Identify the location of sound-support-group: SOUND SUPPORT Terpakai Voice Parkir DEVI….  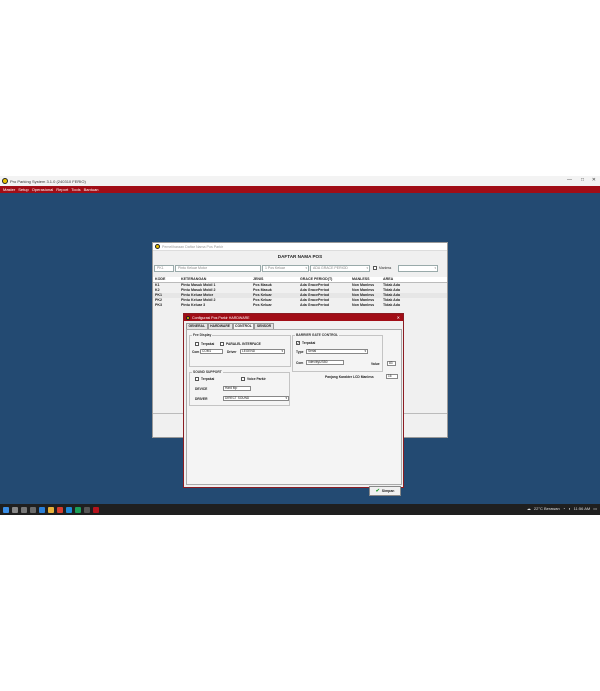
(239, 388).